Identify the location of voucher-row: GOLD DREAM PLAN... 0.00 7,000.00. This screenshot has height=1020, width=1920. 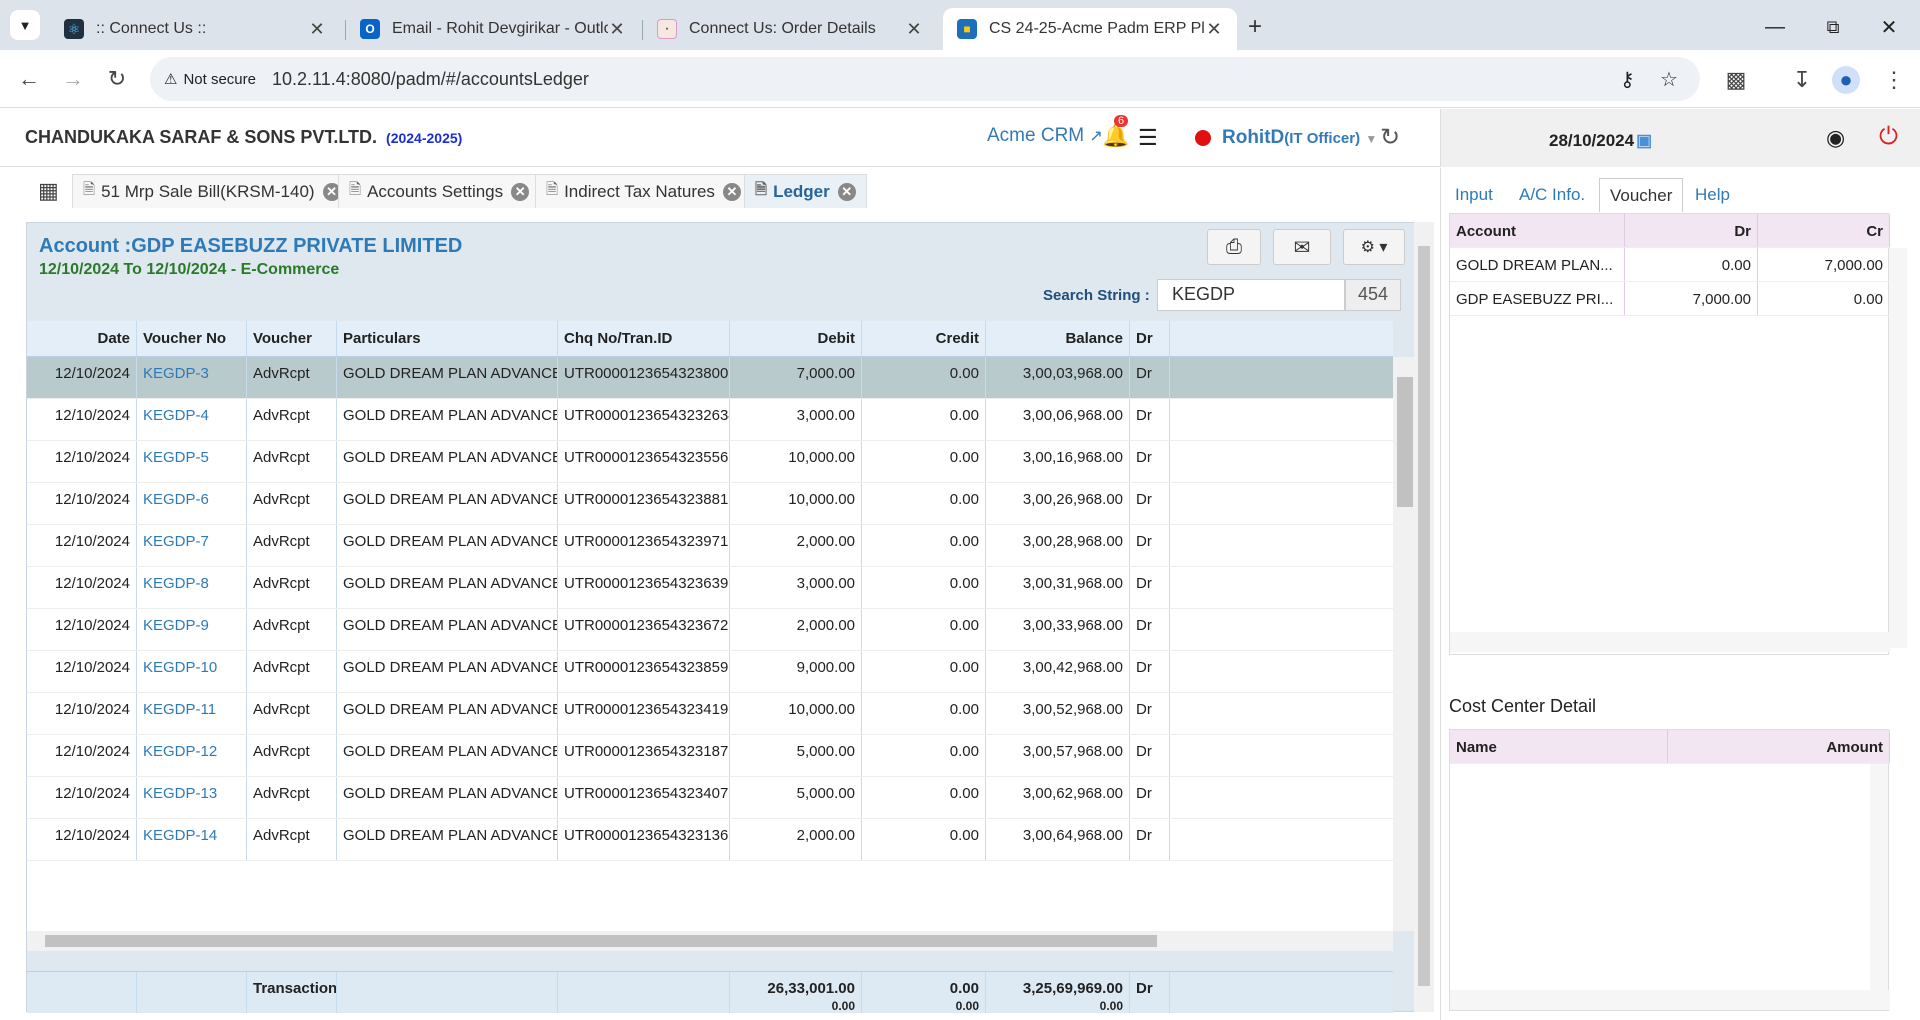
(1670, 265).